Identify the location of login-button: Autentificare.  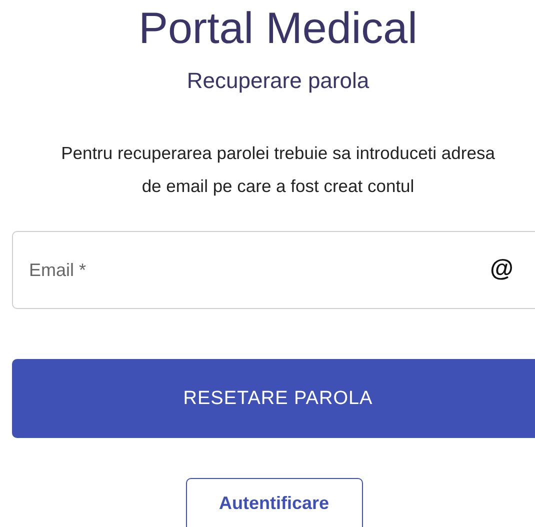
(274, 502).